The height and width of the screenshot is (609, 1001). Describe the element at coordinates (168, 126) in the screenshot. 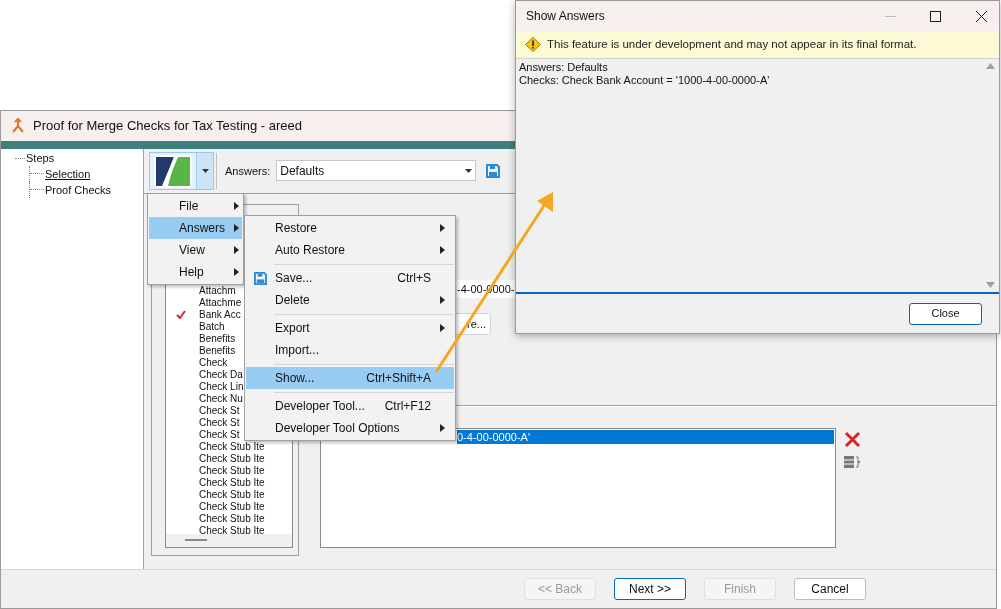

I see `window-title: Proof for Merge Checks for Tax Testing - areed` at that location.